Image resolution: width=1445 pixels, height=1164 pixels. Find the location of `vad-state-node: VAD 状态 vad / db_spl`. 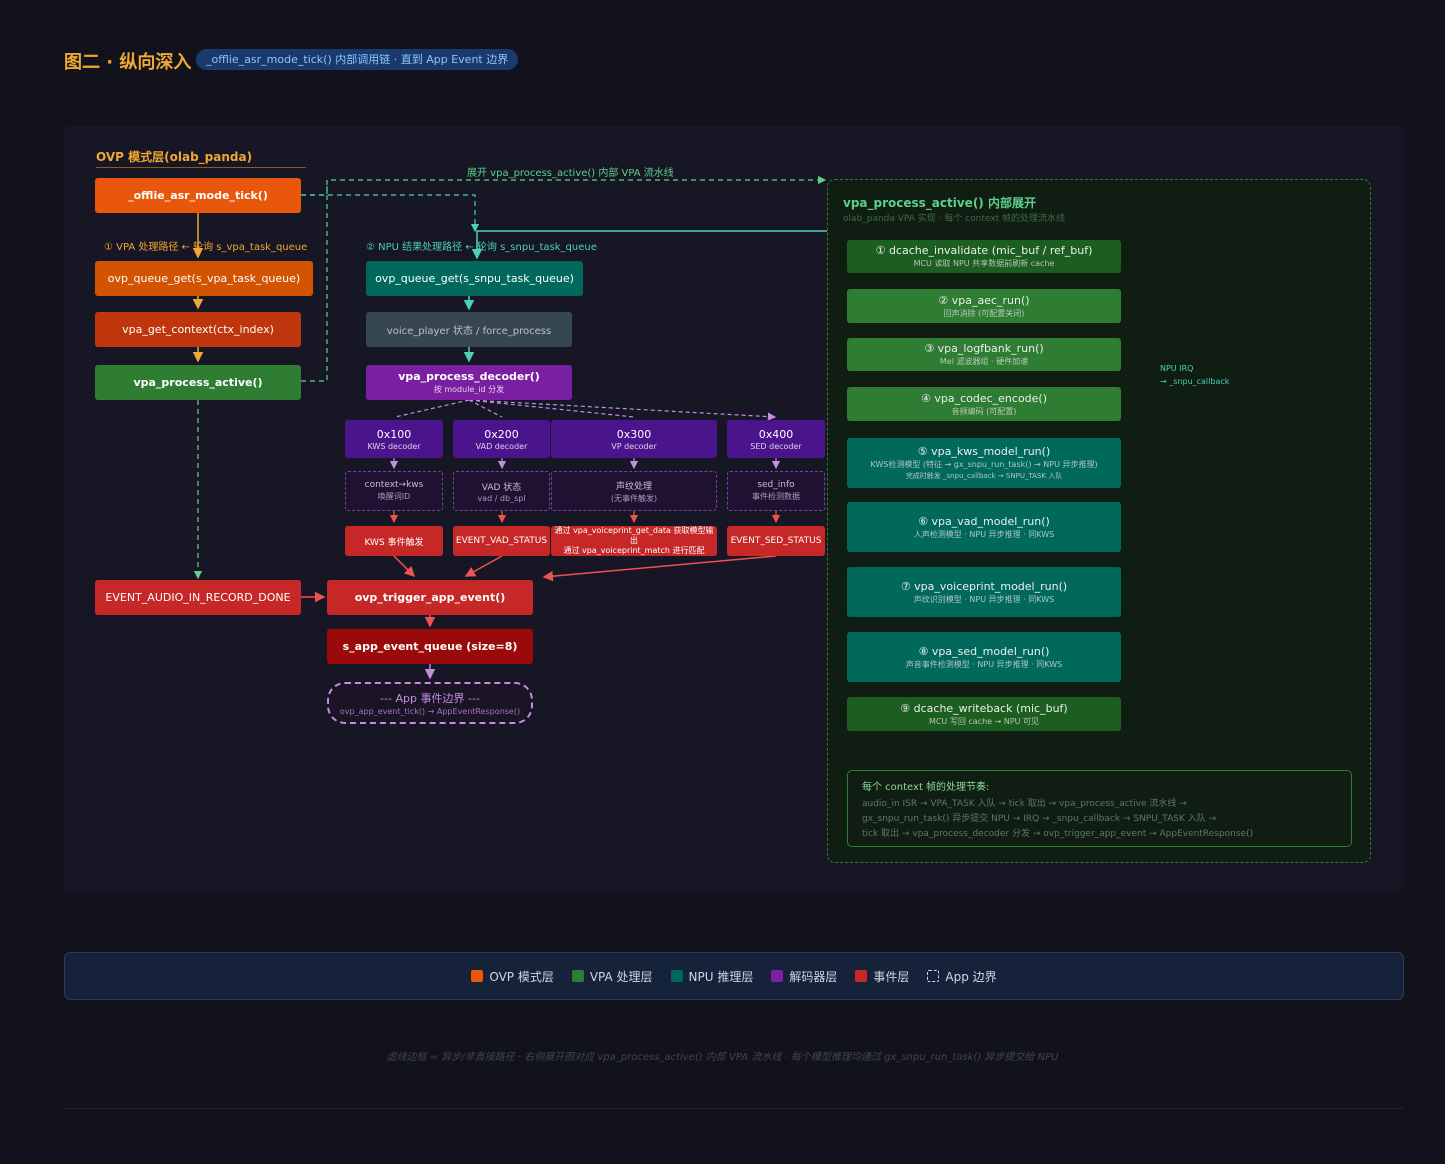

vad-state-node: VAD 状态 vad / db_spl is located at coordinates (501, 491).